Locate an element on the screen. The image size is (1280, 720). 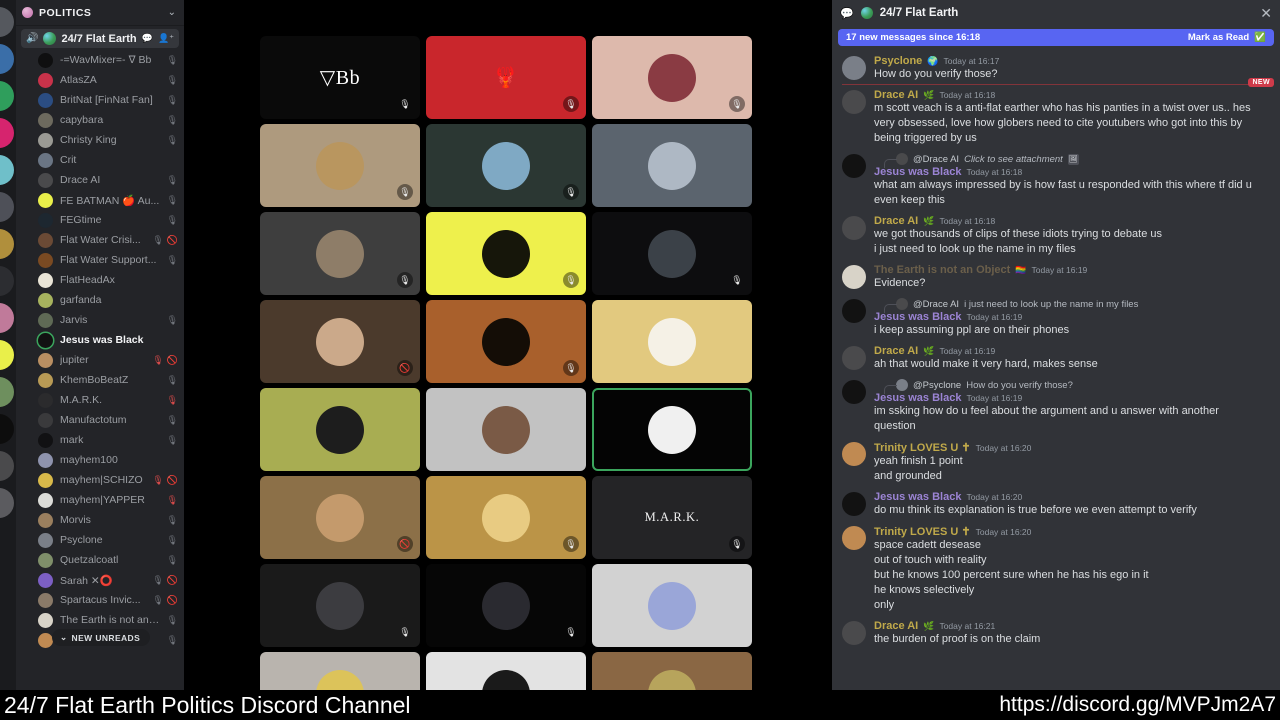
participant-tile: 🦞 🎙 is located at coordinates (506, 77).